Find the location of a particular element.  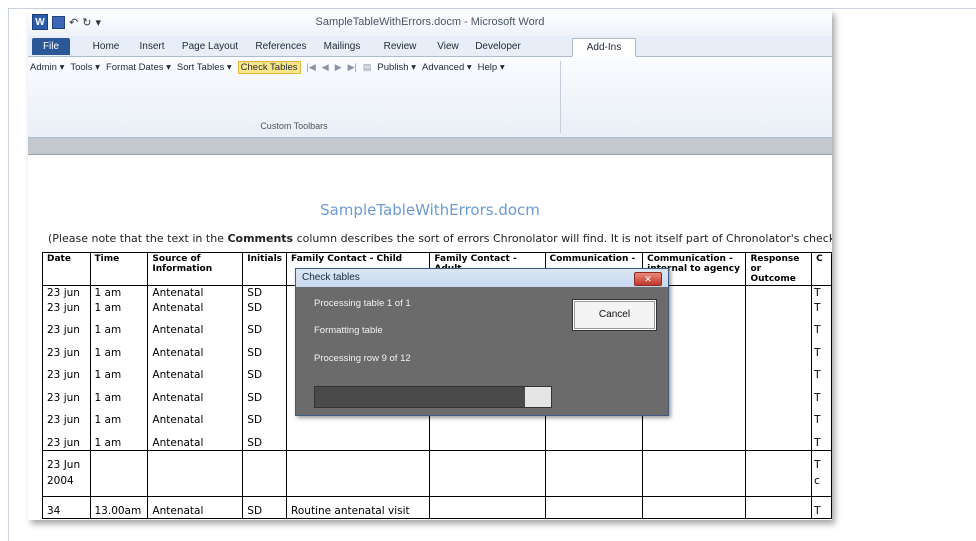

publish-icon: ▤ is located at coordinates (367, 67).